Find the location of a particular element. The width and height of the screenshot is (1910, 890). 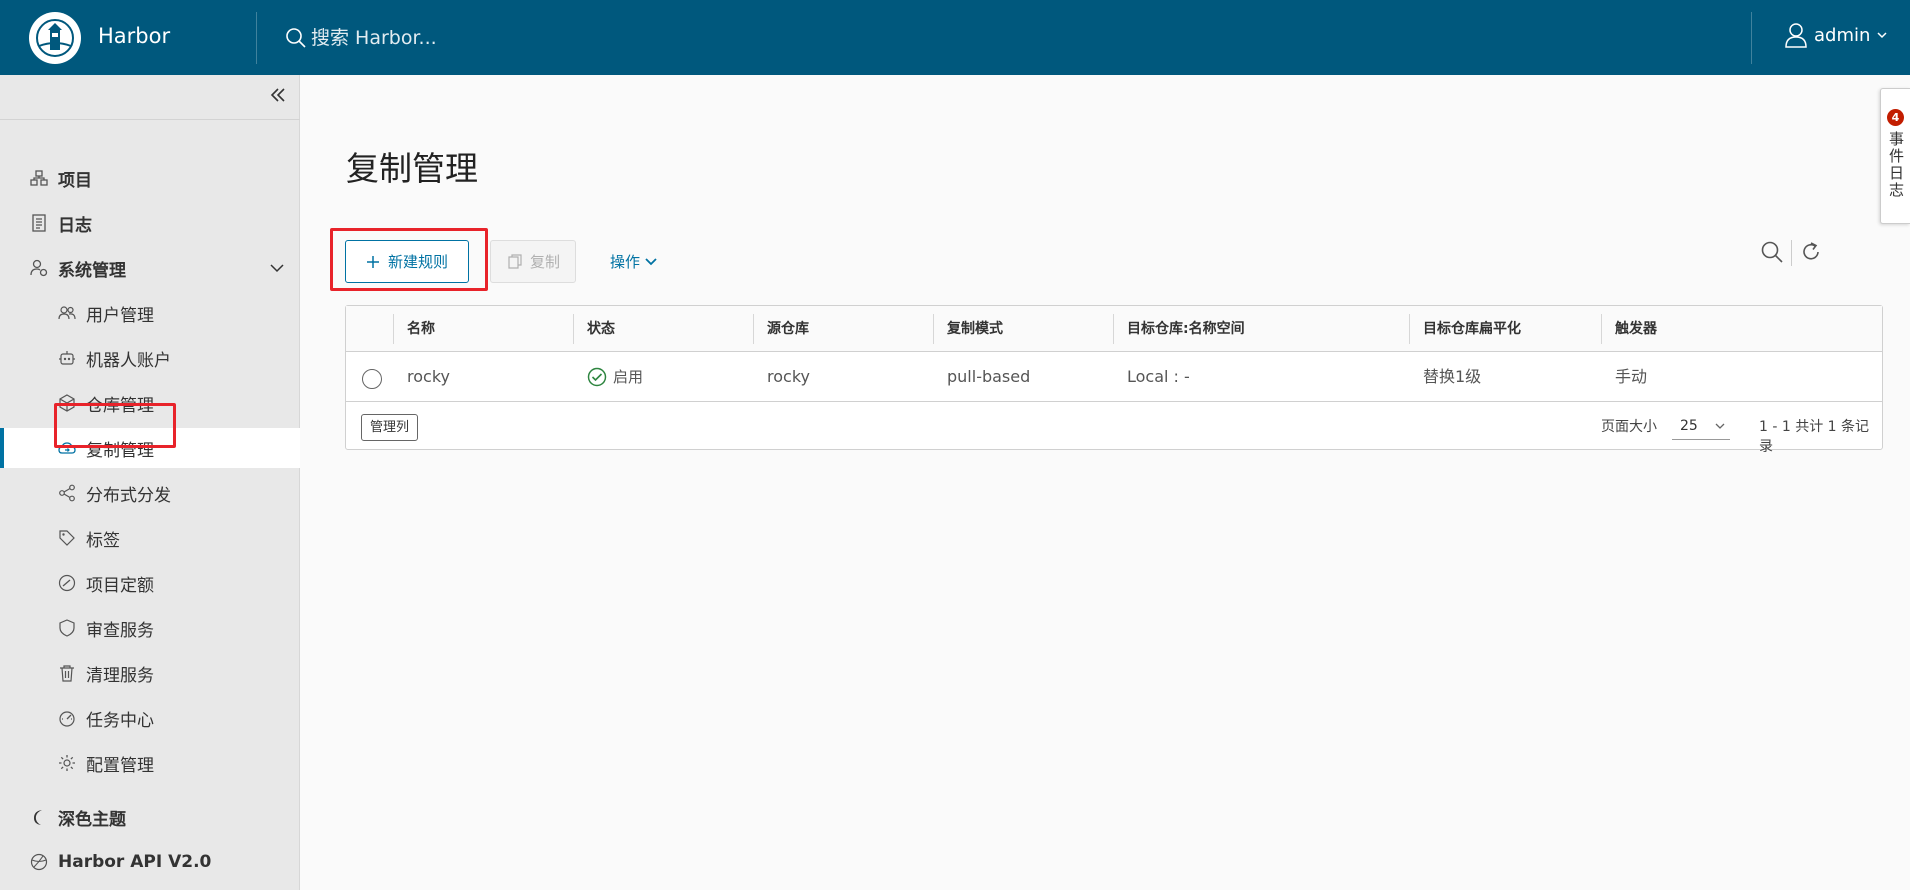

column-header-mode: 复制模式 is located at coordinates (1023, 329).